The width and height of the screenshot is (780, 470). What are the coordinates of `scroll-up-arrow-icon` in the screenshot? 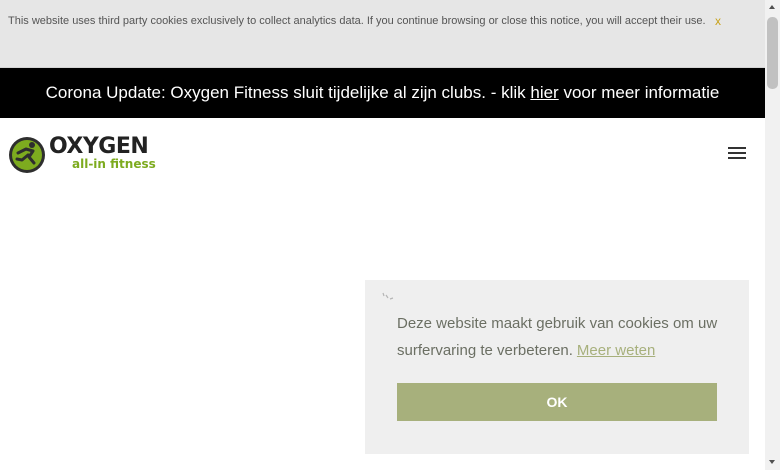 It's located at (772, 7).